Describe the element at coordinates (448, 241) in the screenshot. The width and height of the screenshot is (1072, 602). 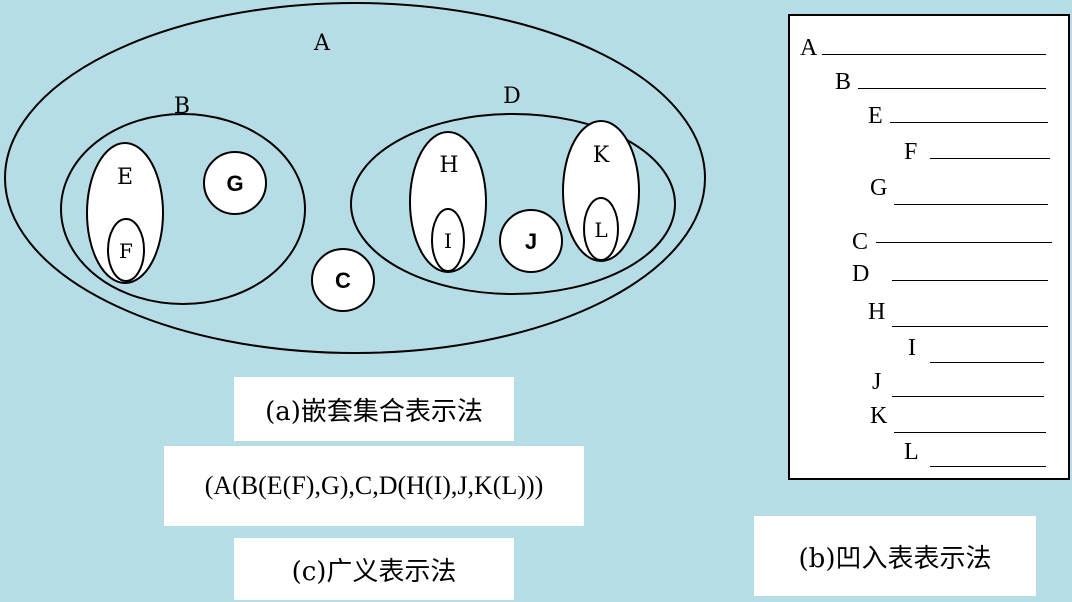
I see `set-I-label: I` at that location.